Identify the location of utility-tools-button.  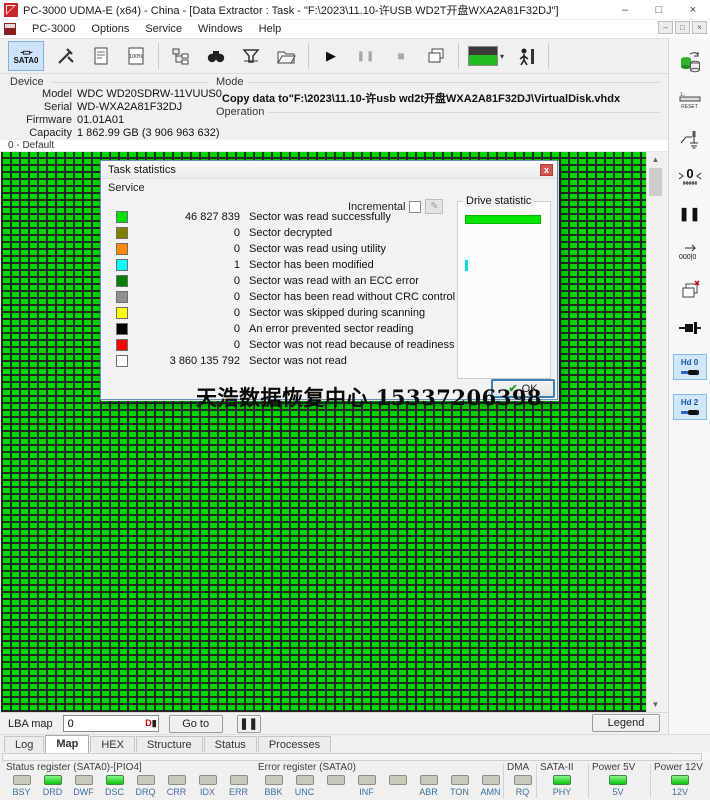
(66, 56).